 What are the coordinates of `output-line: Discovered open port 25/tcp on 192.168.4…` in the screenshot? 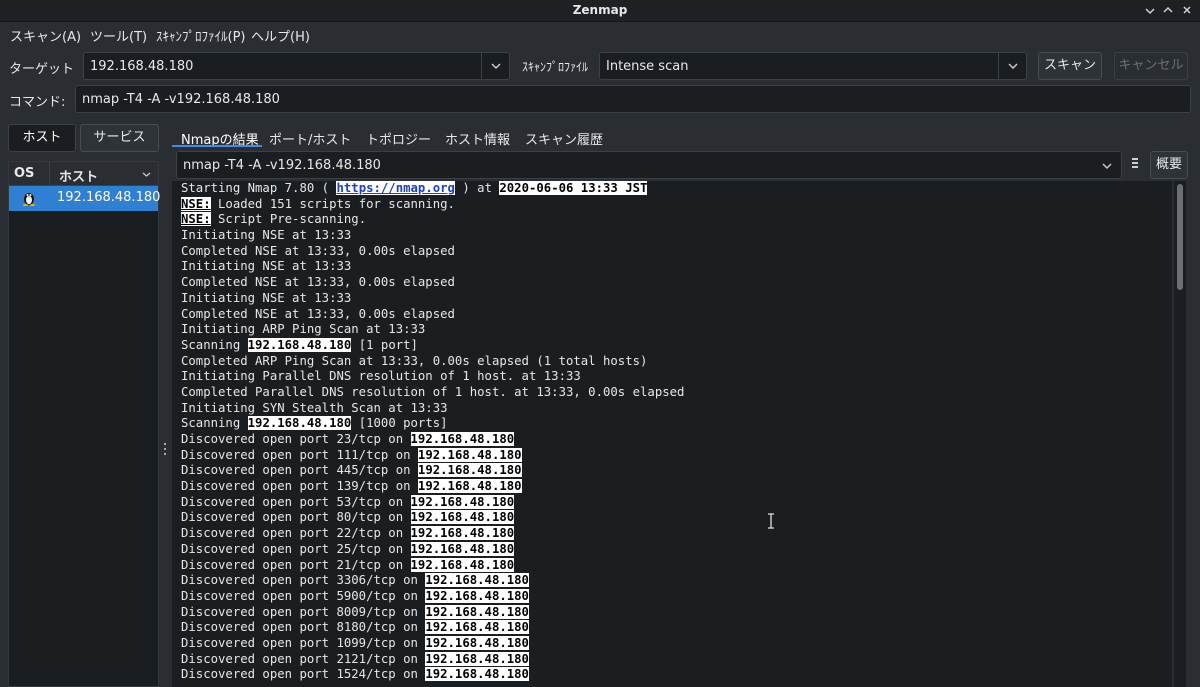 It's located at (348, 548).